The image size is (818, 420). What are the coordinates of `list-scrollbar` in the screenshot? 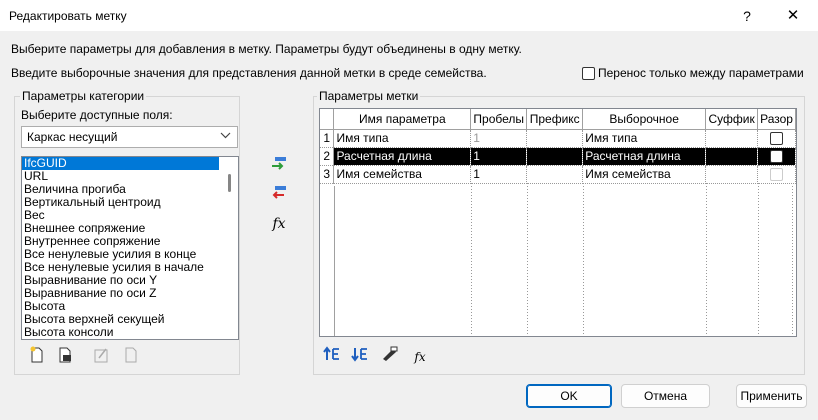 It's located at (229, 248).